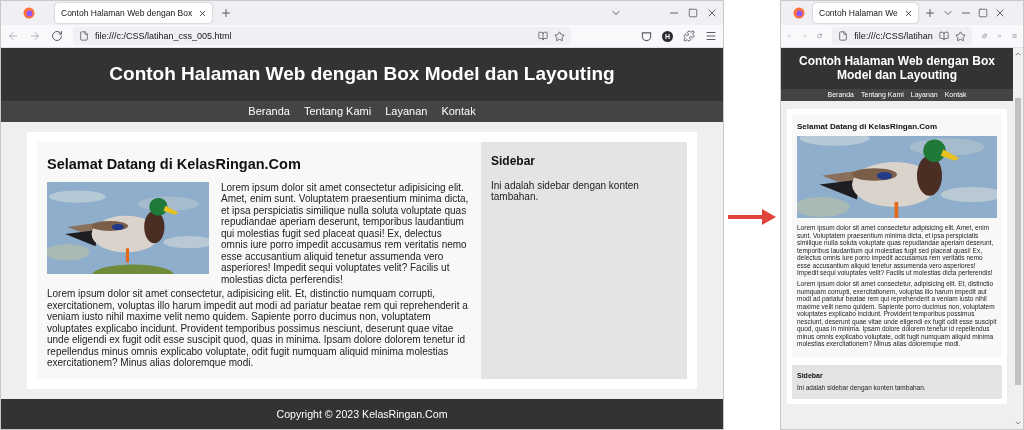 The width and height of the screenshot is (1024, 430). I want to click on menu-icon, so click(711, 36).